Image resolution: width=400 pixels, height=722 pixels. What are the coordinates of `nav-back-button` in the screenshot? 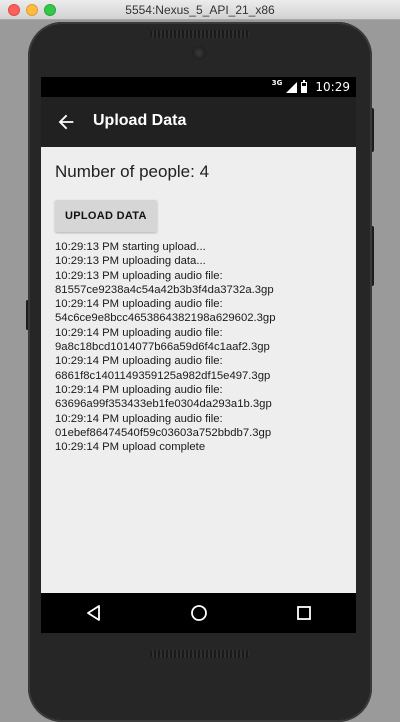 It's located at (94, 613).